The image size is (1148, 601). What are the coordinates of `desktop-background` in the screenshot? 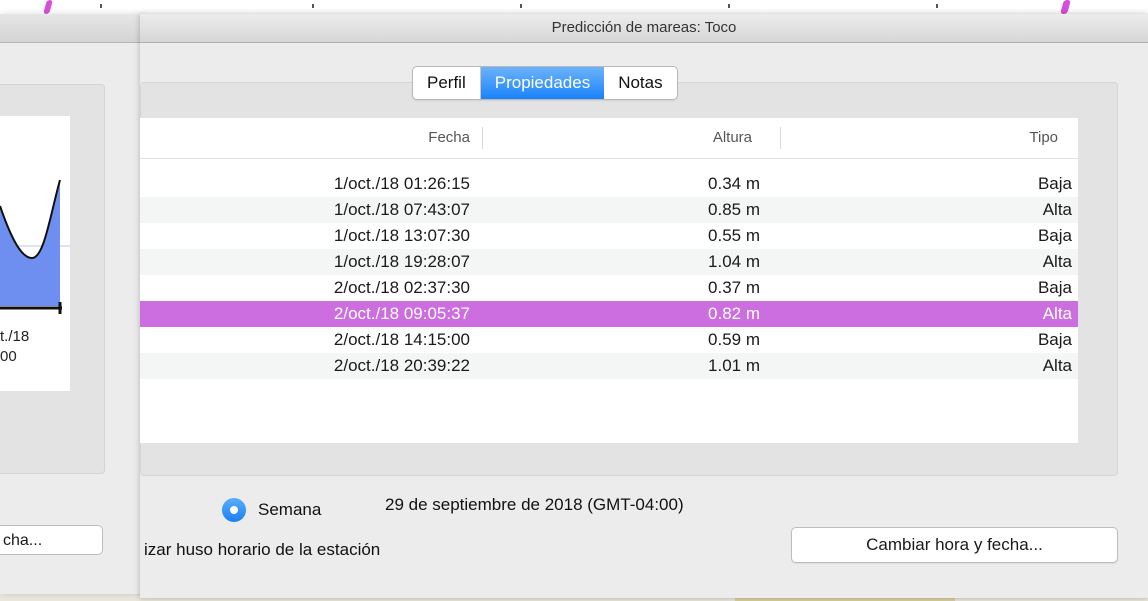 It's located at (574, 7).